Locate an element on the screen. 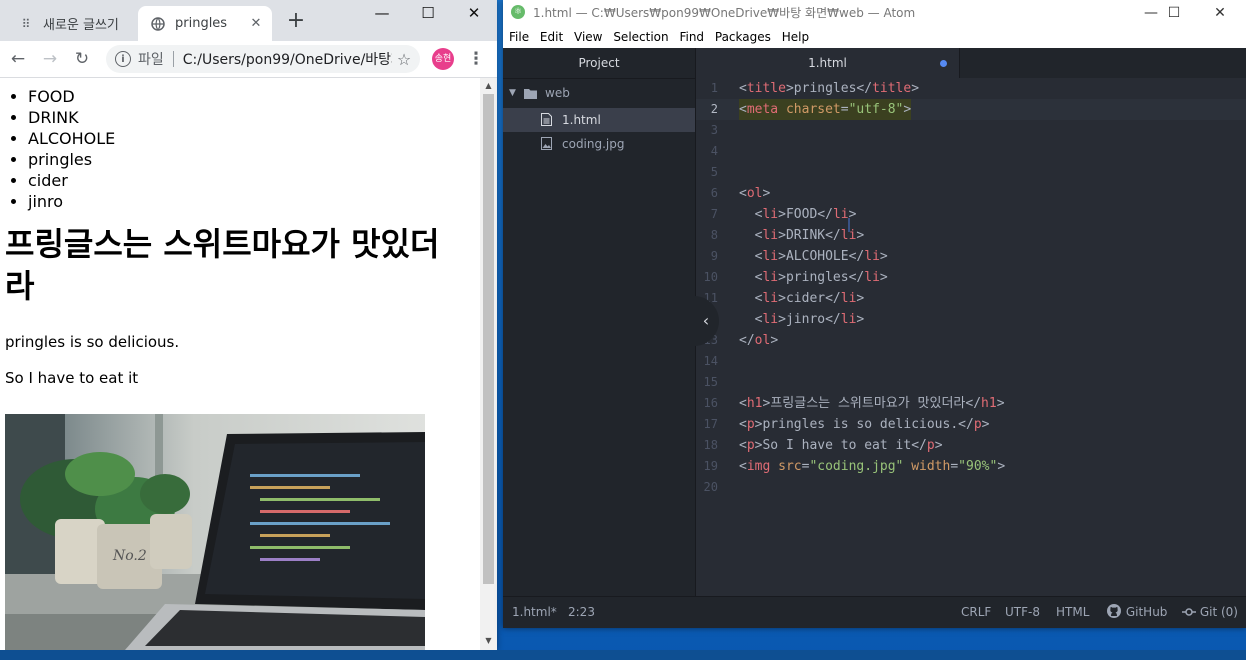 The height and width of the screenshot is (660, 1246). tree-item-label: coding.jpg is located at coordinates (593, 144).